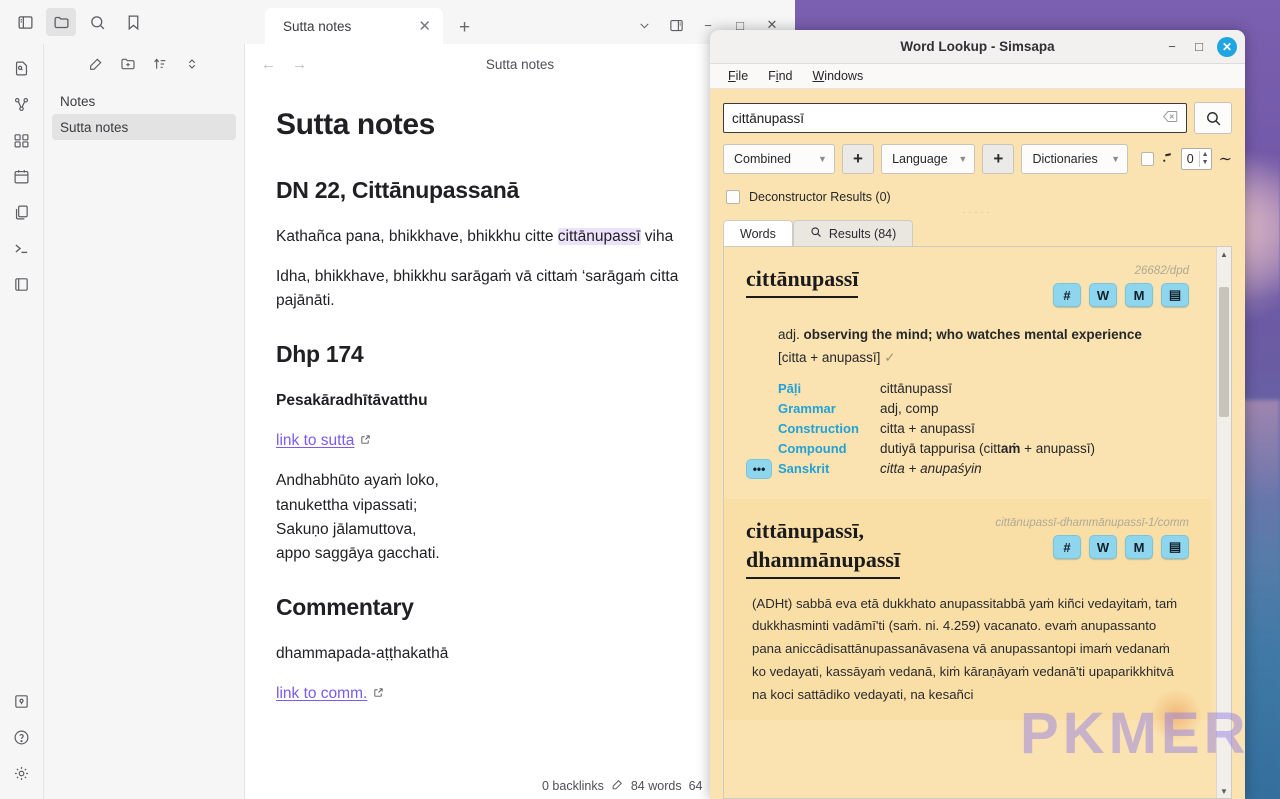 This screenshot has width=1280, height=799. I want to click on templates-icon, so click(22, 212).